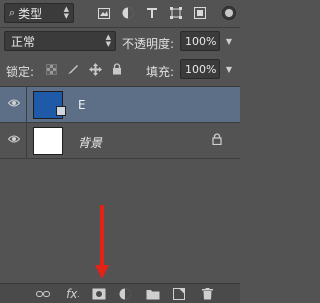 The image size is (320, 303). What do you see at coordinates (207, 294) in the screenshot?
I see `trash-icon` at bounding box center [207, 294].